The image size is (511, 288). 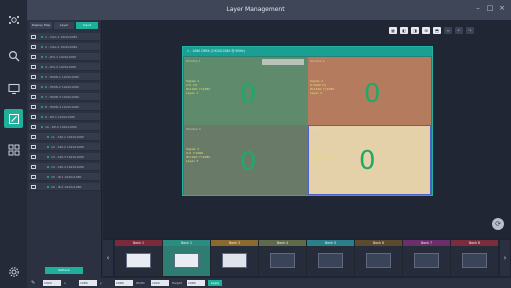 I want to click on settings-cluster-icon, so click(x=13, y=19).